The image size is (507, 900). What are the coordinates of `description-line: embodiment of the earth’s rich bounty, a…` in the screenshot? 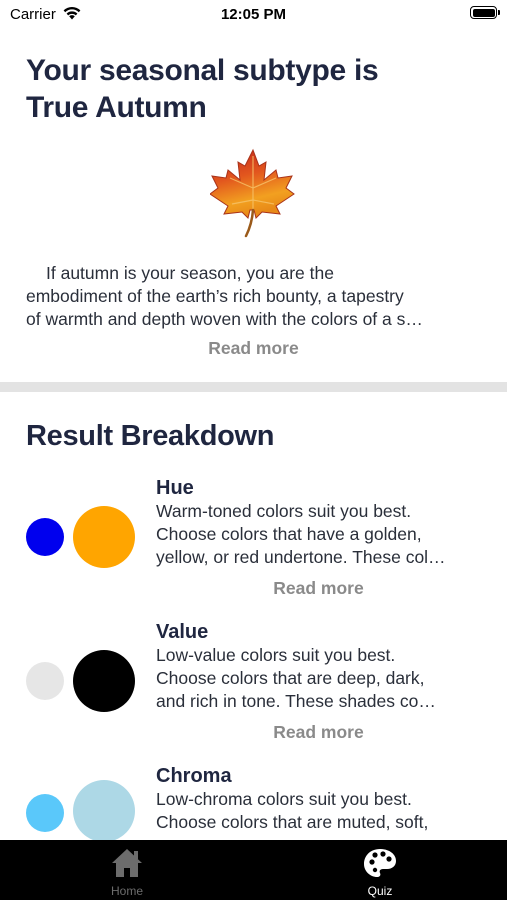 It's located at (215, 296).